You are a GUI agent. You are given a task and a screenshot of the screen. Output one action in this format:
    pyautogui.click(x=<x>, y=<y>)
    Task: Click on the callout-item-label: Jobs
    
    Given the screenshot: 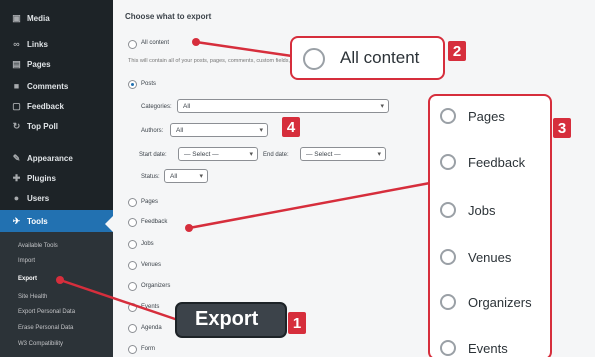 What is the action you would take?
    pyautogui.click(x=482, y=210)
    